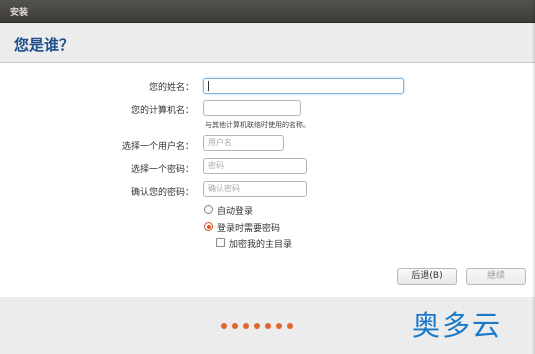 This screenshot has height=354, width=535. What do you see at coordinates (303, 86) in the screenshot?
I see `name-input` at bounding box center [303, 86].